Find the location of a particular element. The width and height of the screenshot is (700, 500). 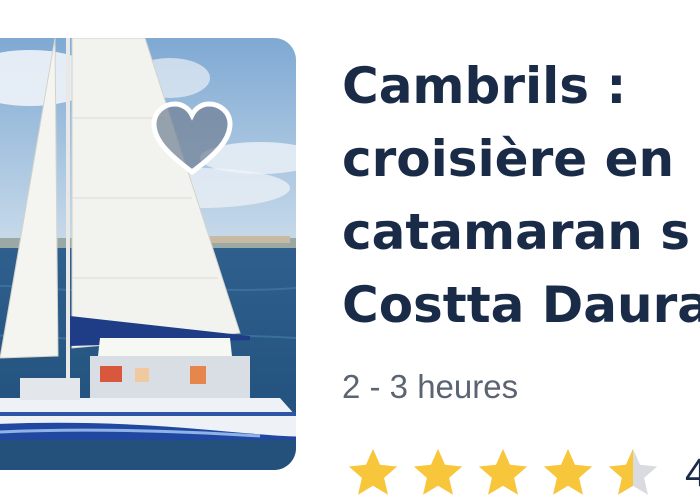

rating-value: 4 is located at coordinates (692, 473).